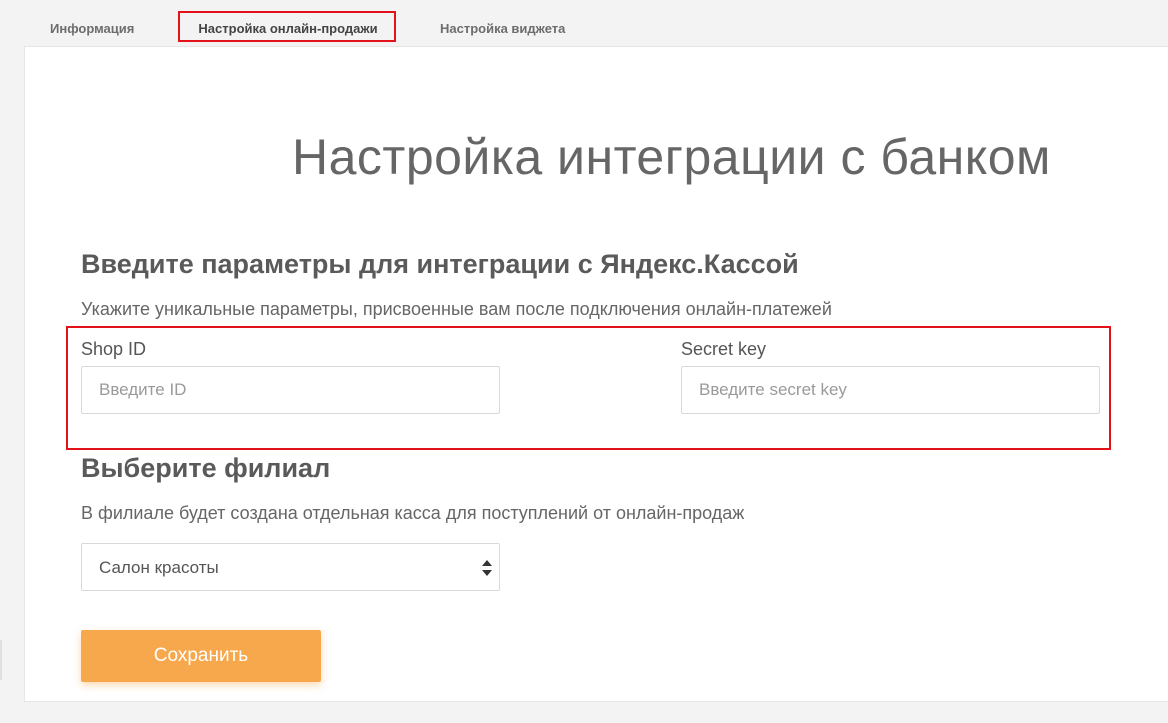 The height and width of the screenshot is (723, 1168). Describe the element at coordinates (290, 390) in the screenshot. I see `shop-id-input` at that location.